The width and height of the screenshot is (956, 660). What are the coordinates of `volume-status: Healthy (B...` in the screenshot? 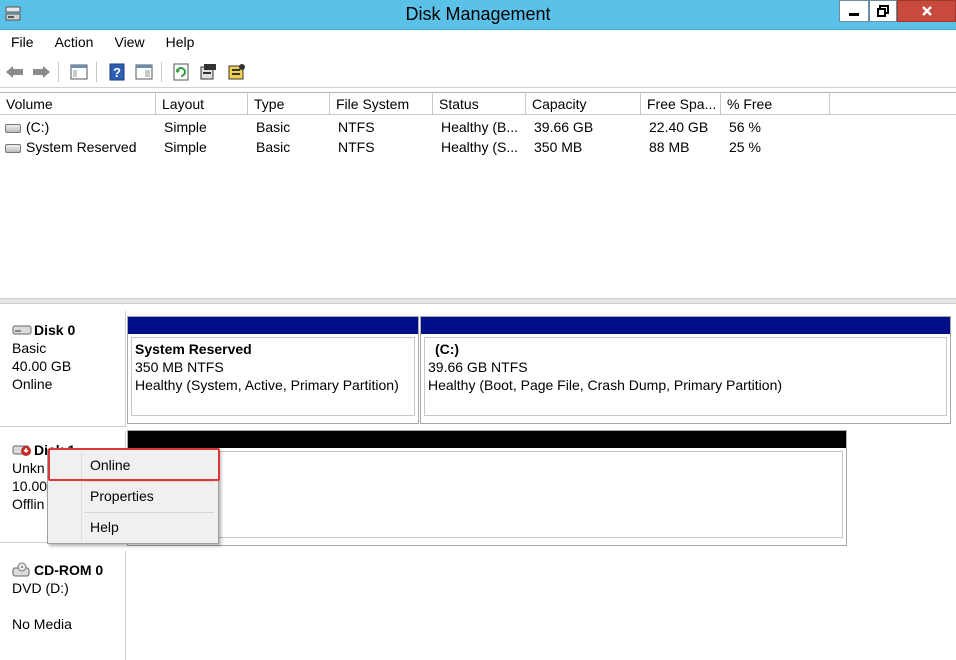 It's located at (480, 127).